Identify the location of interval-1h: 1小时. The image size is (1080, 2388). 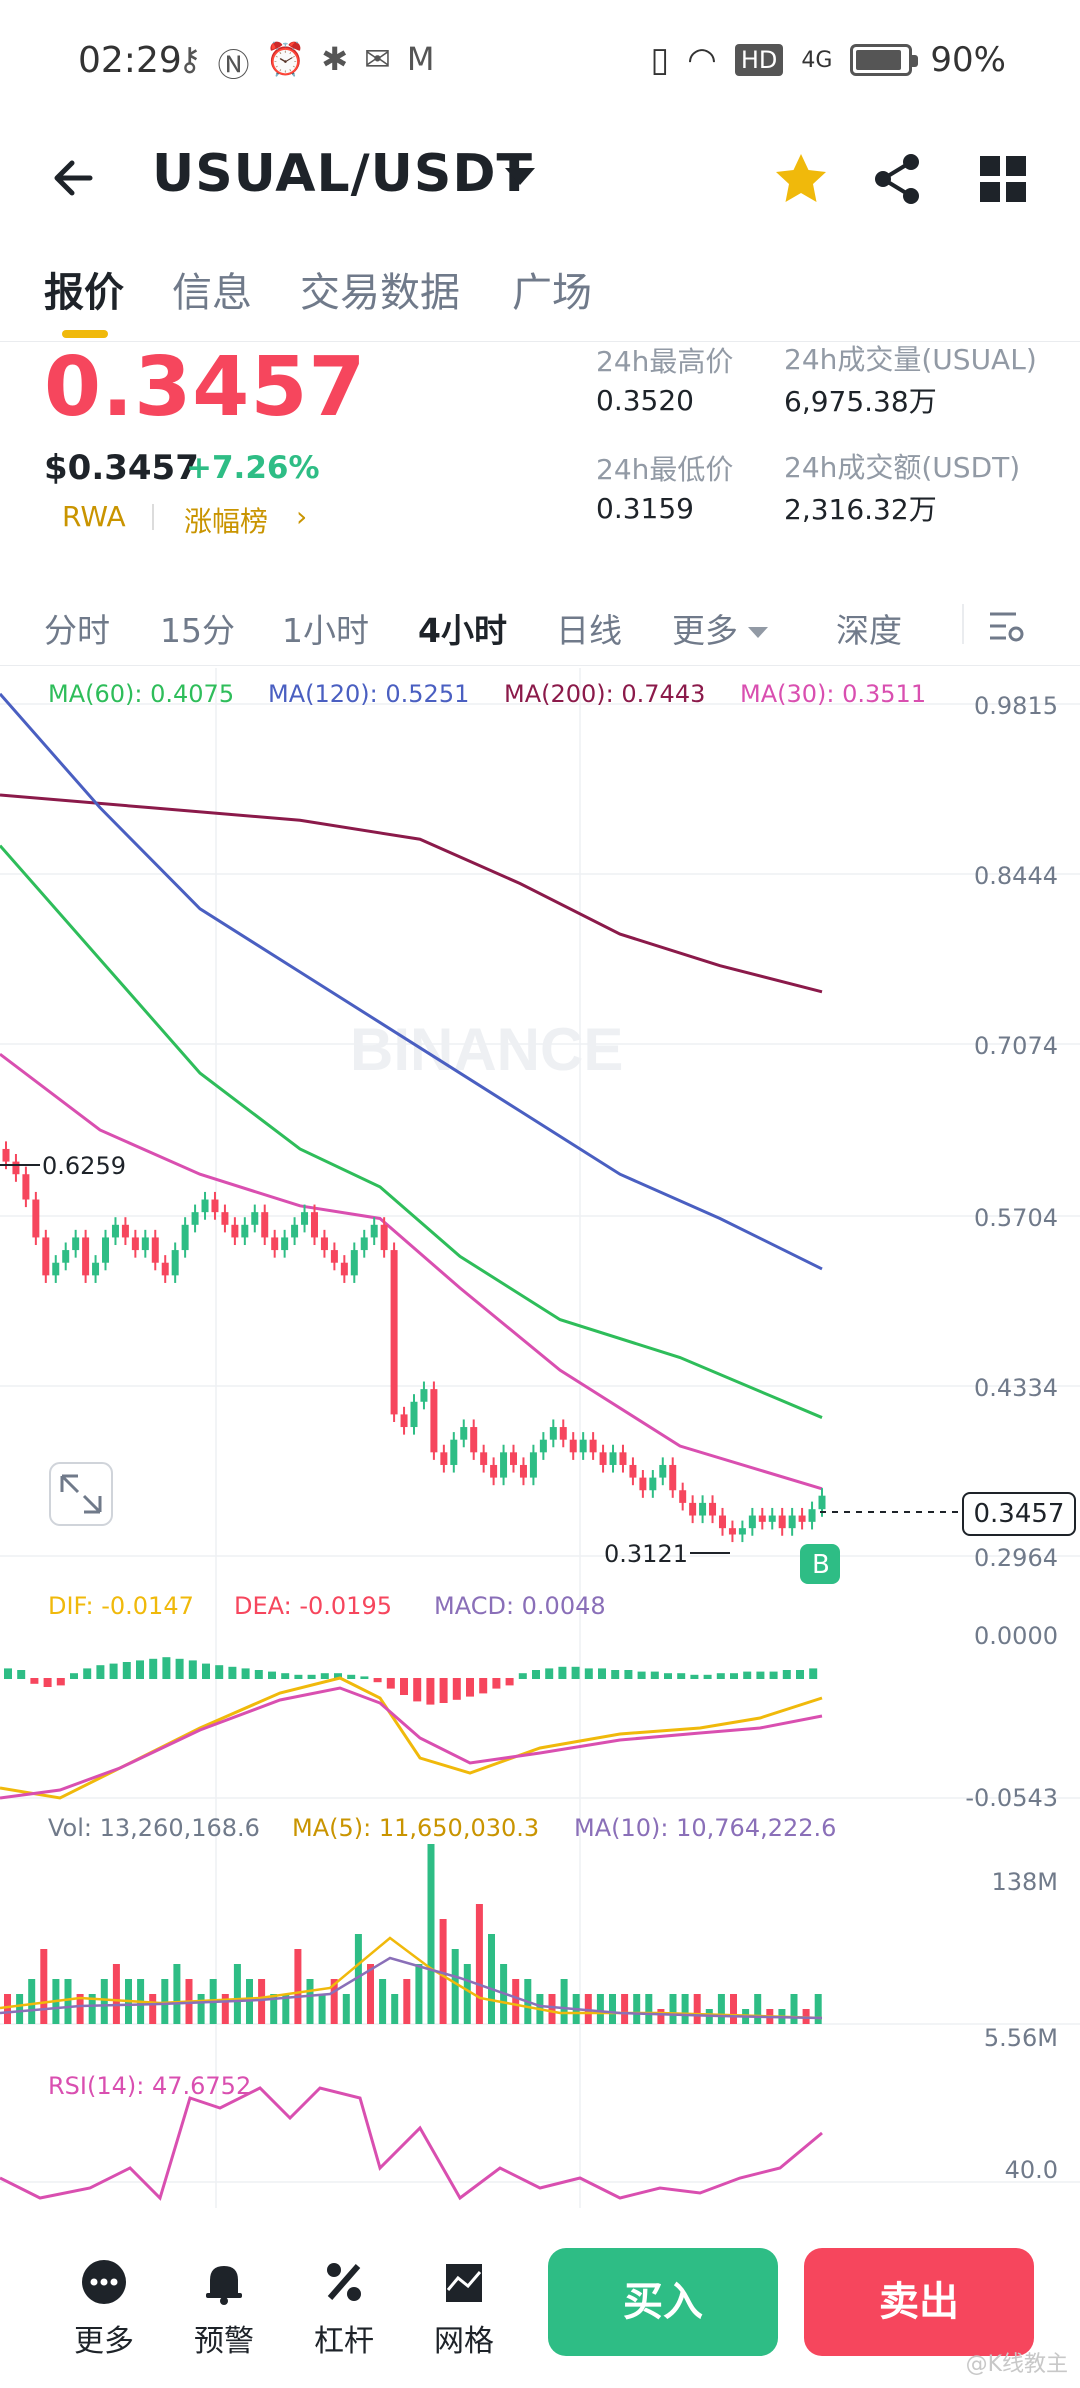
(325, 628).